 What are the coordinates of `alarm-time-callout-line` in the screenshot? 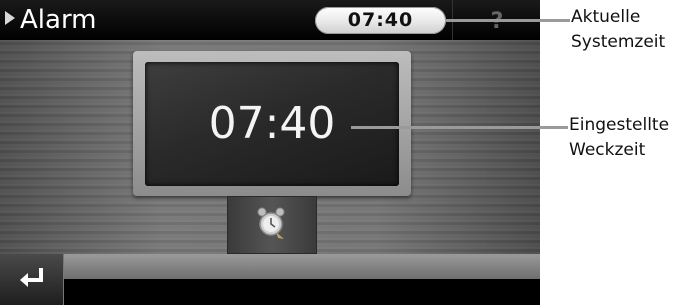 It's located at (459, 127).